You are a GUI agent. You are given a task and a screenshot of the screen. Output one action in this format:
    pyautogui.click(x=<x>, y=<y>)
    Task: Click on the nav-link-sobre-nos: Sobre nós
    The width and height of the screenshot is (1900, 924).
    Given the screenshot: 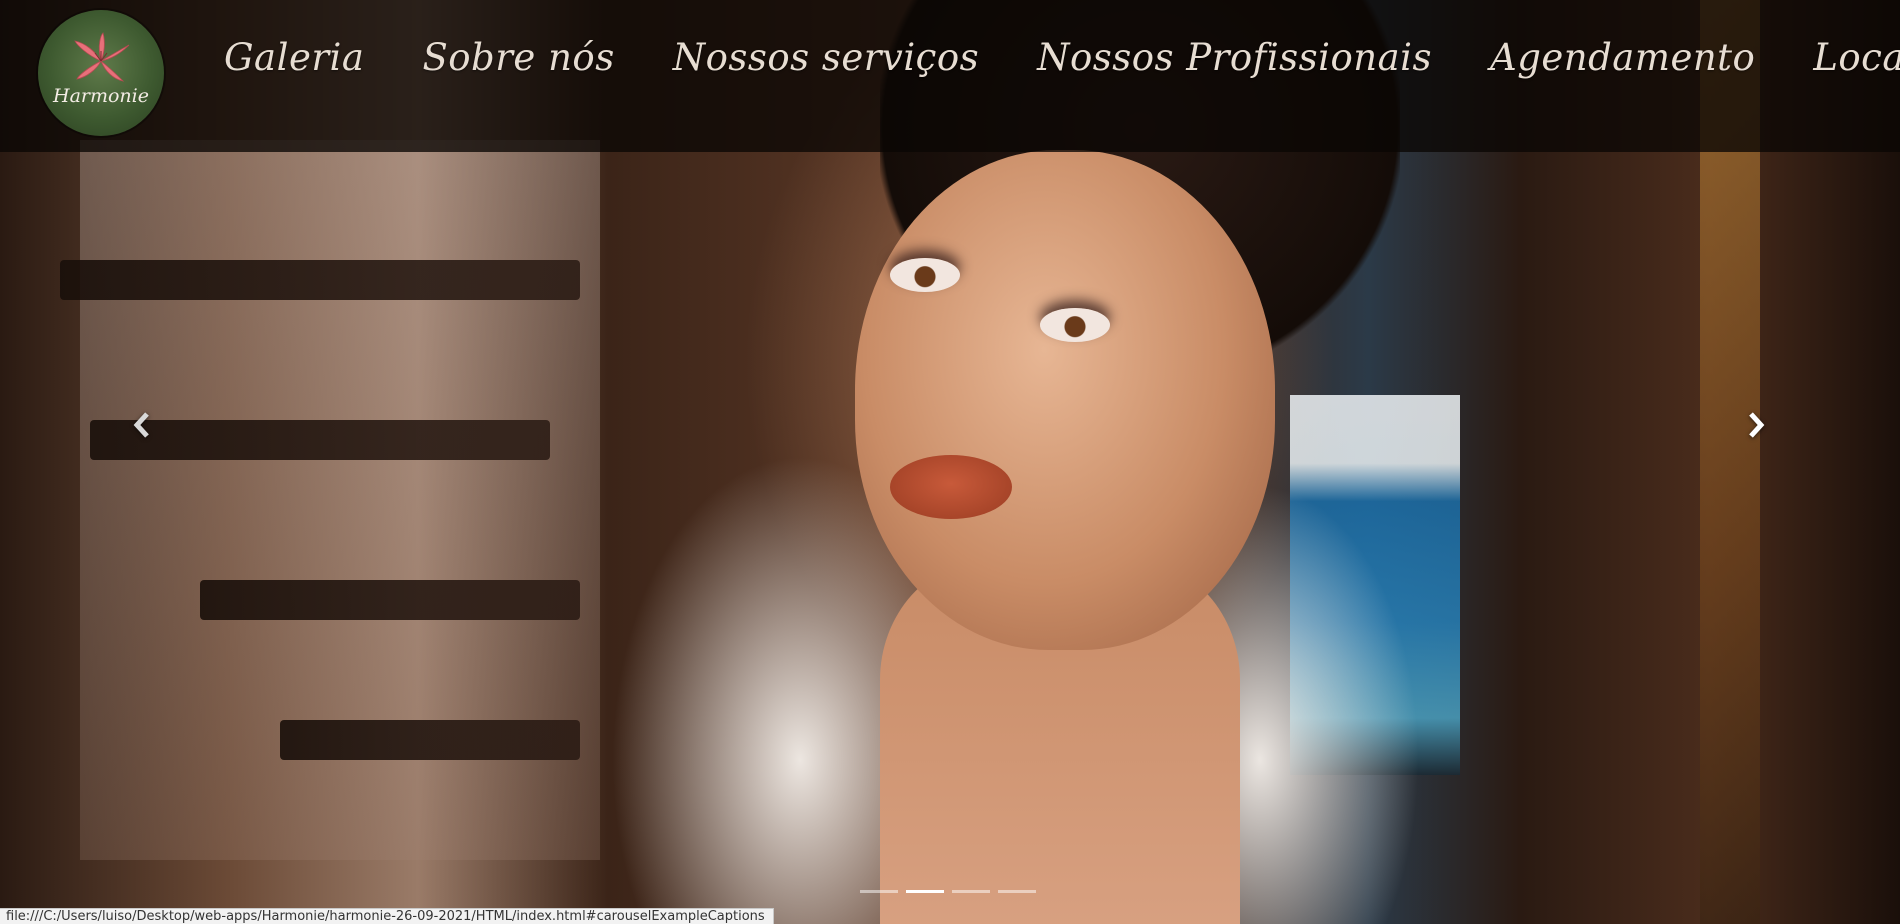 What is the action you would take?
    pyautogui.click(x=518, y=57)
    